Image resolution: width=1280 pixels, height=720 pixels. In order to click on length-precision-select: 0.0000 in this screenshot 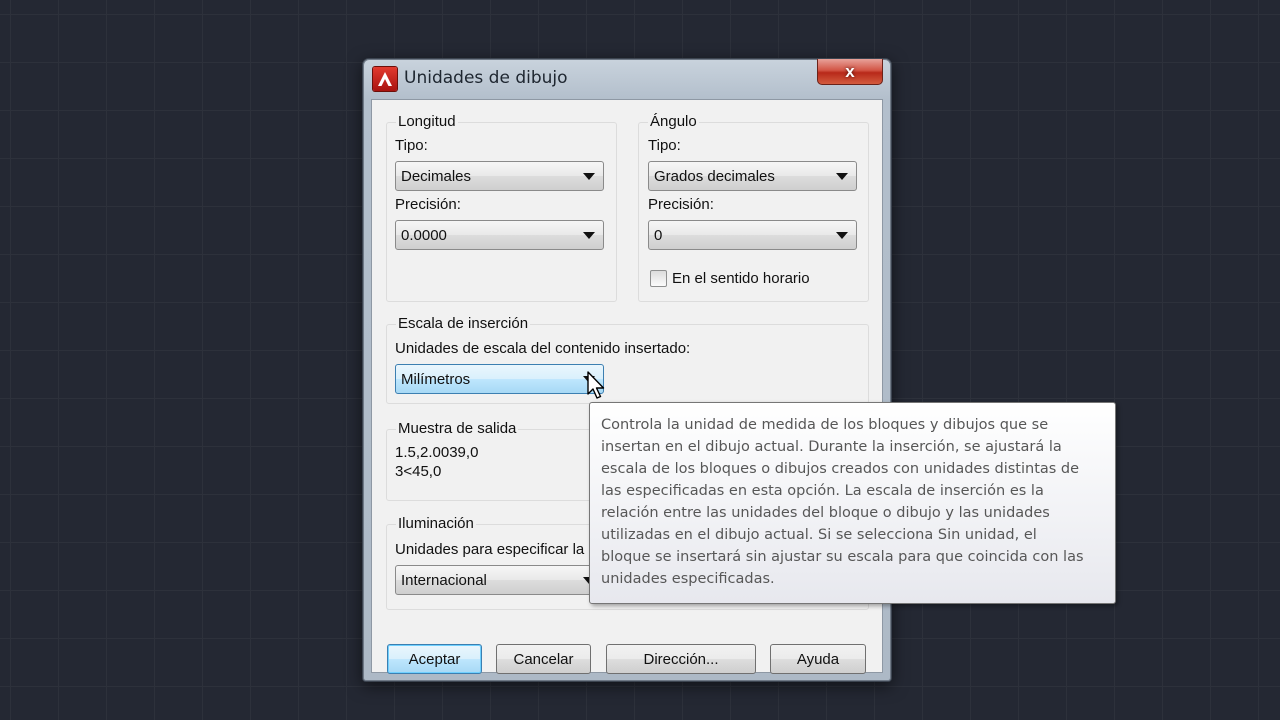, I will do `click(499, 235)`.